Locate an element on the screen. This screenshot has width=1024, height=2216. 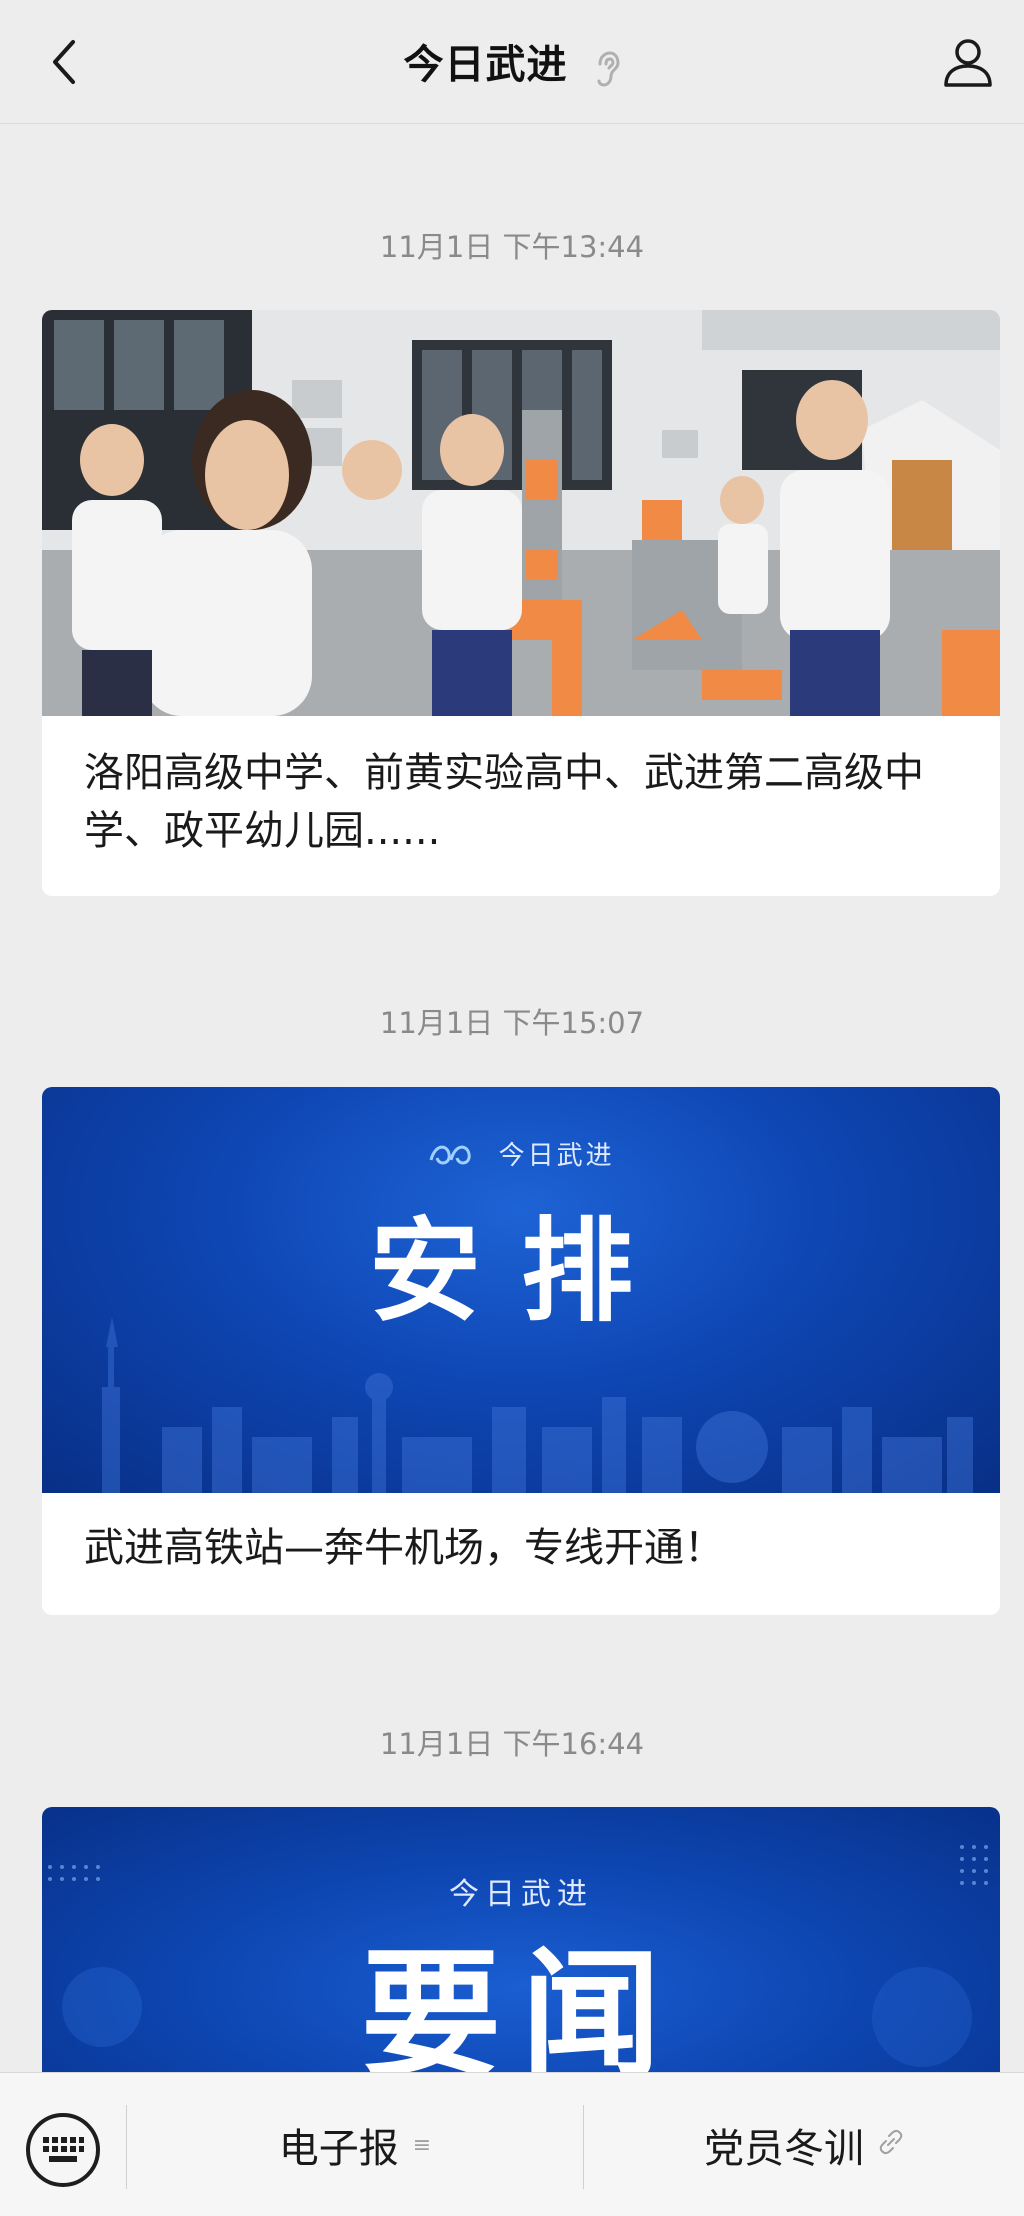
message-timestamp: 11月1日 下午15:07 is located at coordinates (512, 1023).